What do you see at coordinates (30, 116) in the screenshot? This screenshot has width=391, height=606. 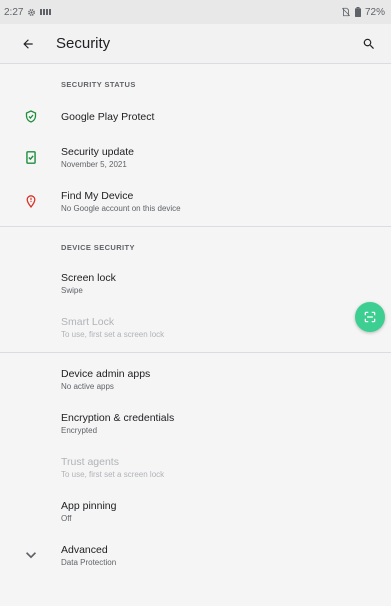 I see `shield-check-icon` at bounding box center [30, 116].